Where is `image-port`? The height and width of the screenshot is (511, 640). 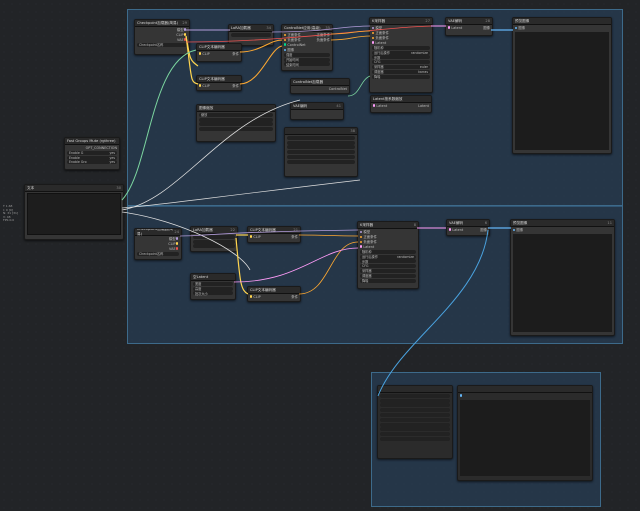 image-port is located at coordinates (461, 395).